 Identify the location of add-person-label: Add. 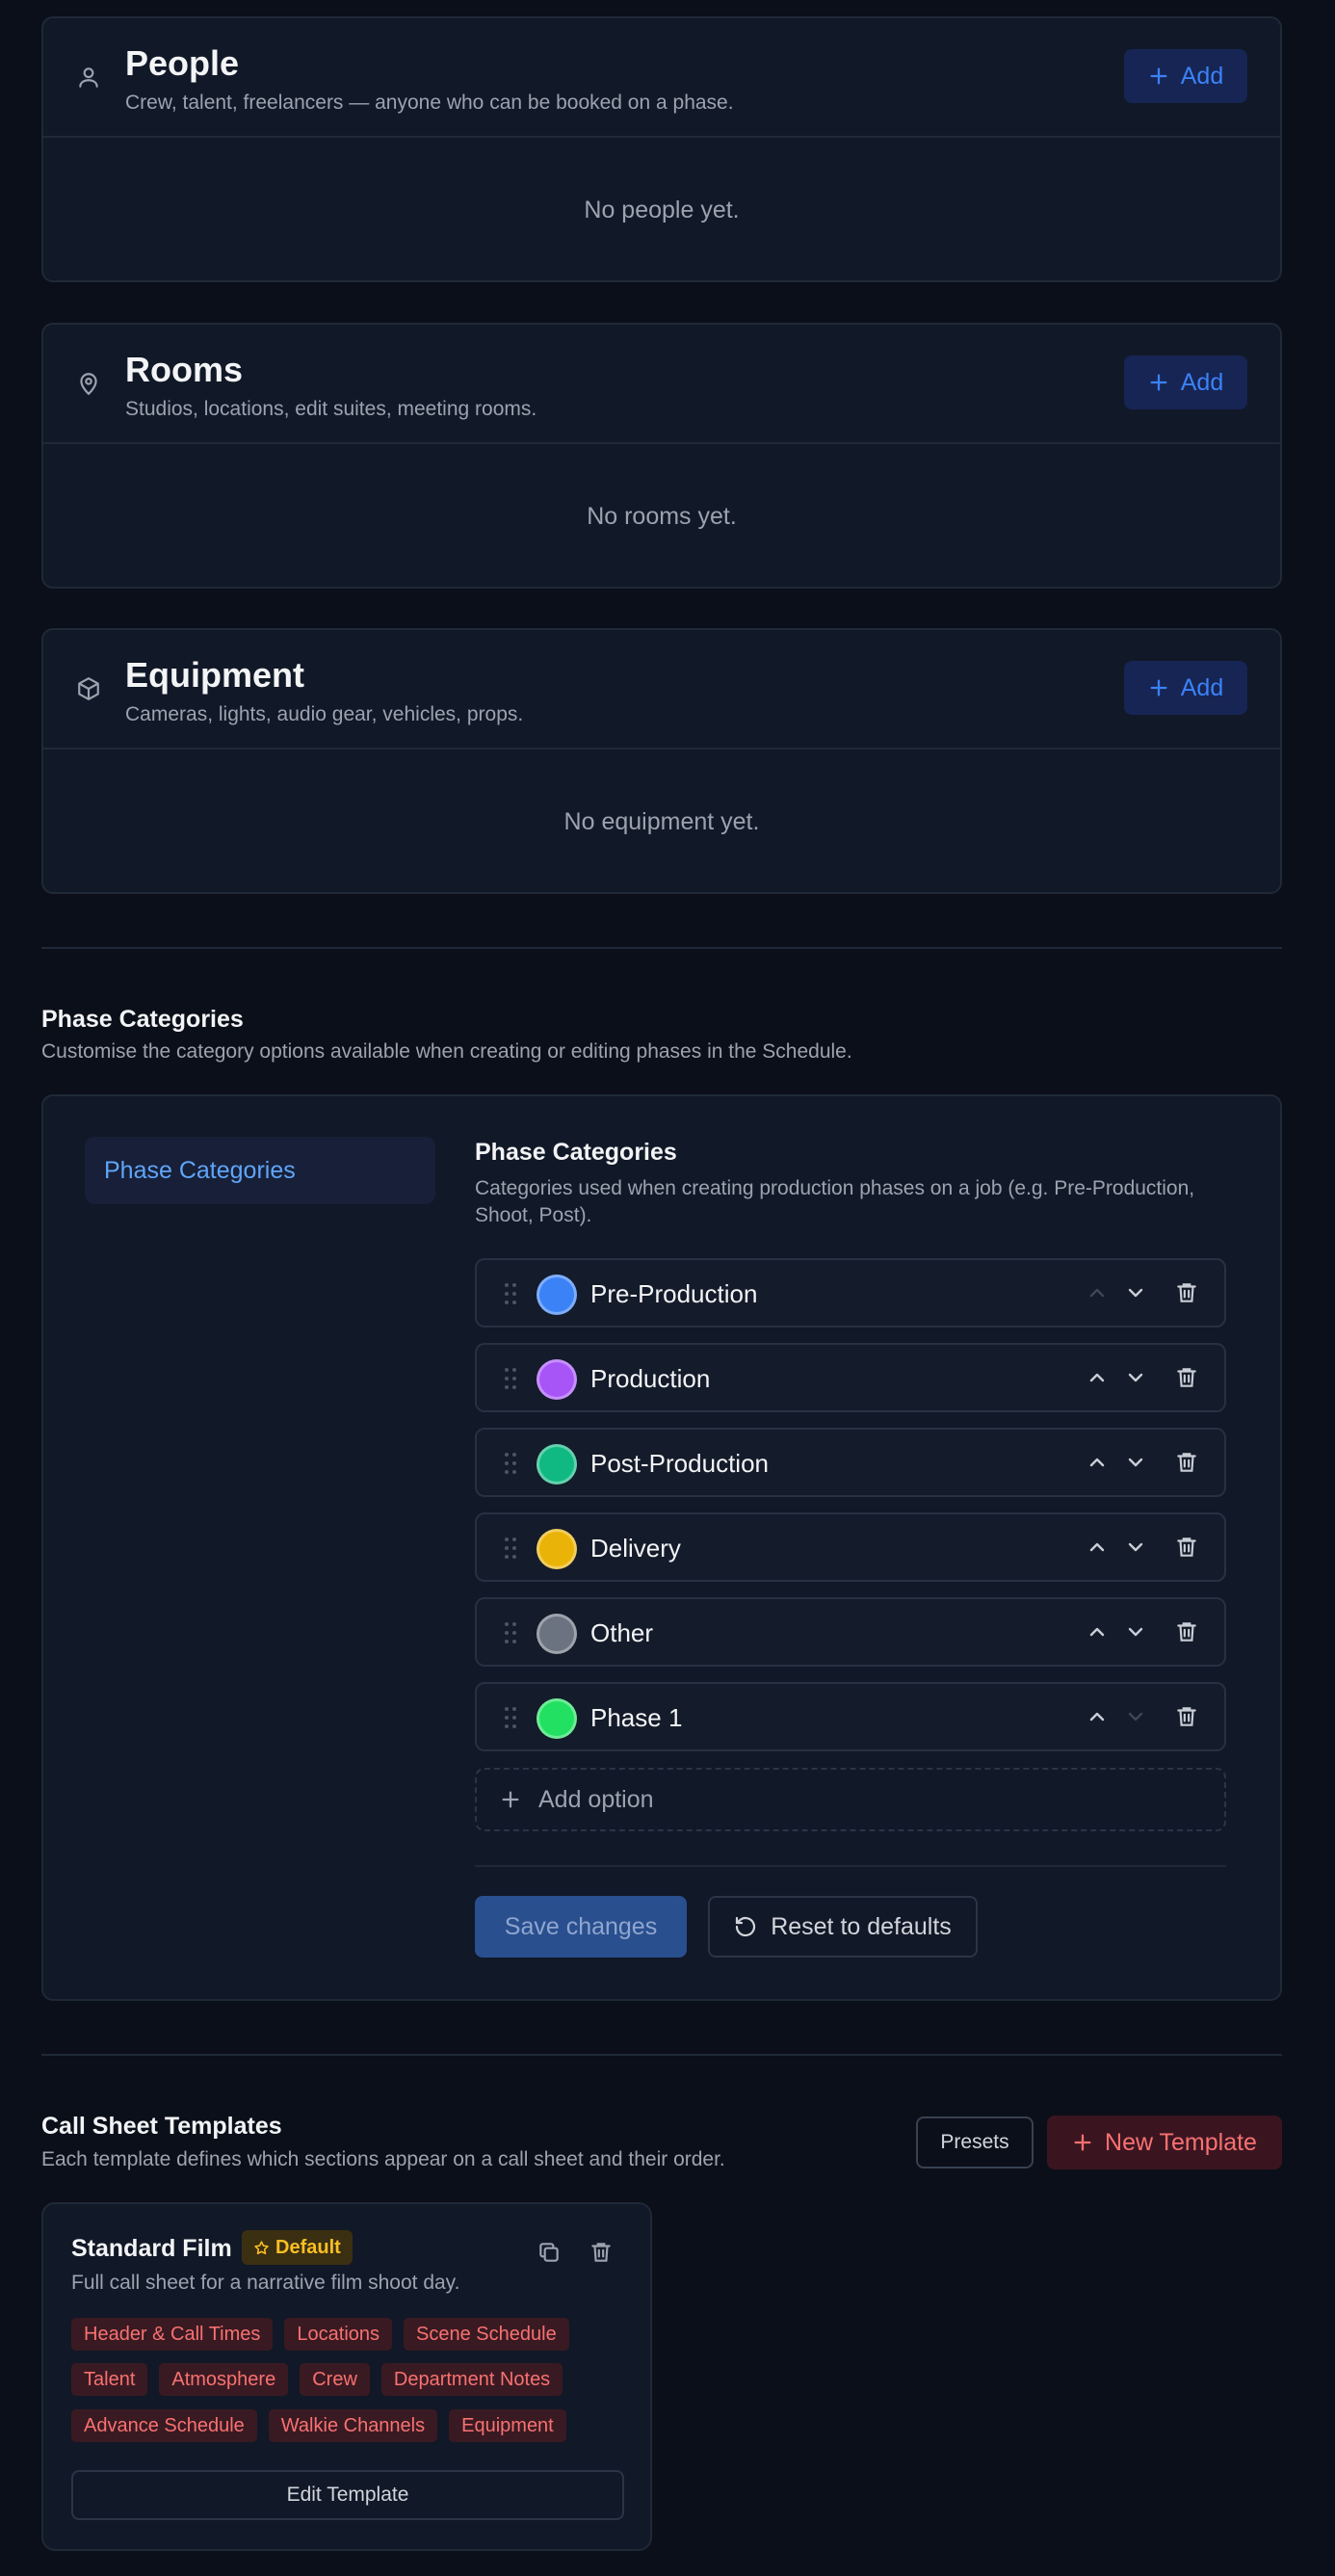
(1202, 76).